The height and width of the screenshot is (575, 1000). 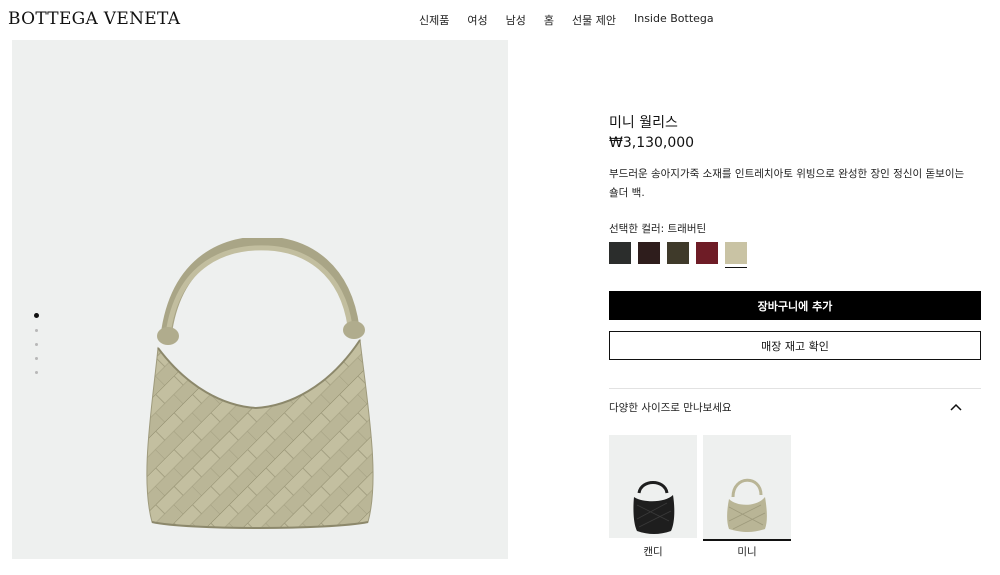 What do you see at coordinates (747, 552) in the screenshot?
I see `size-label: 미니` at bounding box center [747, 552].